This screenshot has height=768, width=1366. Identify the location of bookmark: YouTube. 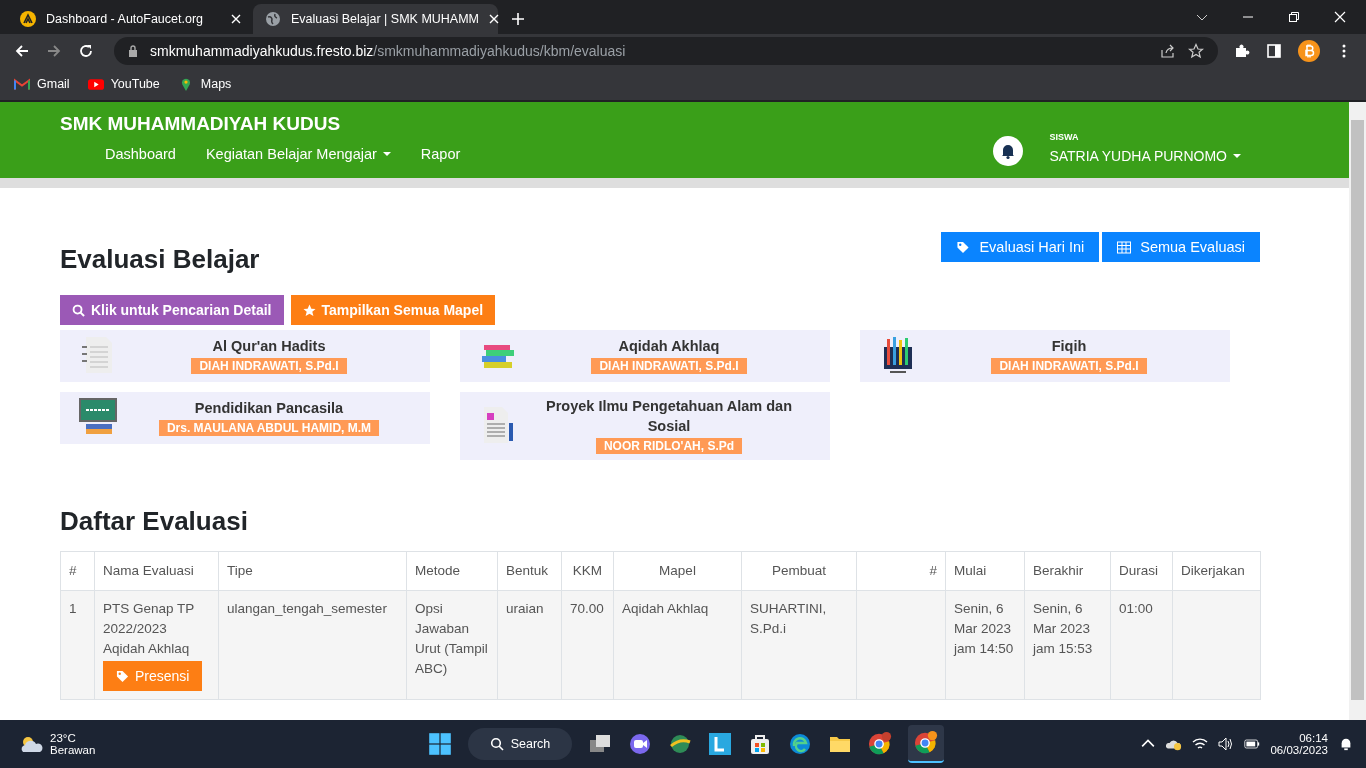
(123, 84).